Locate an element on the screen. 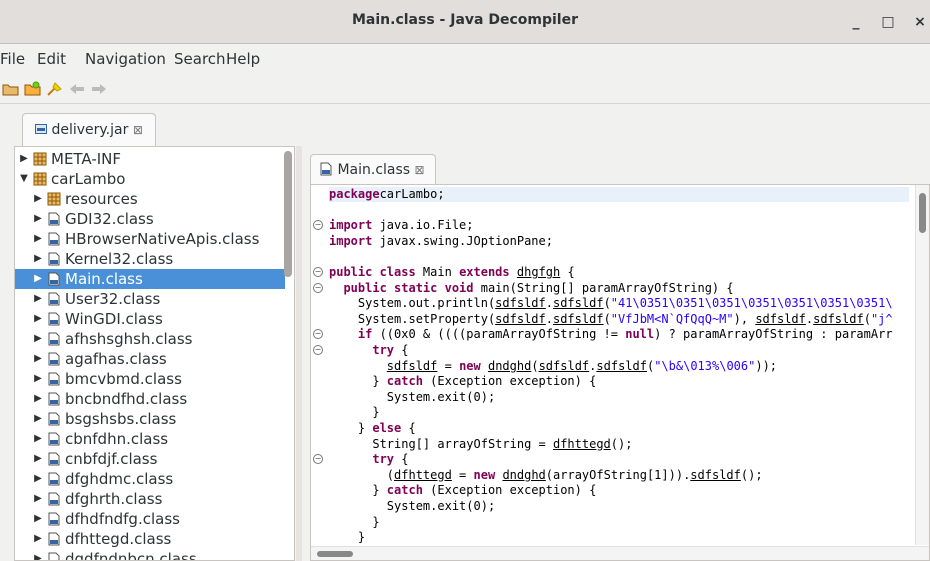 The width and height of the screenshot is (930, 561). tree-item: ▶ HBrowserNativeApis.class is located at coordinates (150, 239).